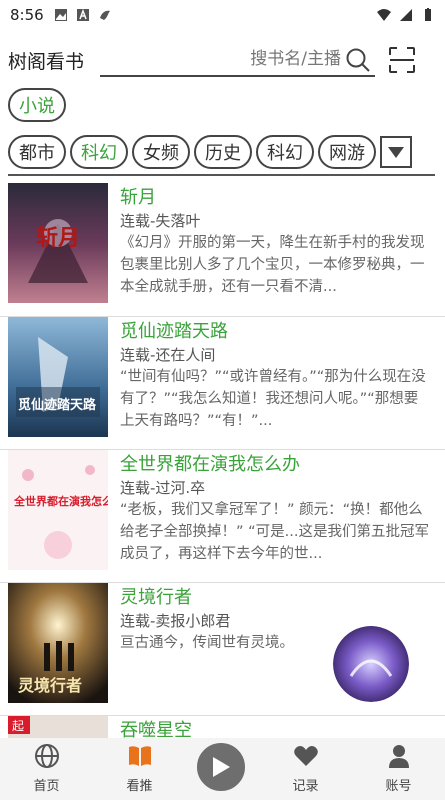 The width and height of the screenshot is (445, 800). I want to click on book-icon, so click(139, 756).